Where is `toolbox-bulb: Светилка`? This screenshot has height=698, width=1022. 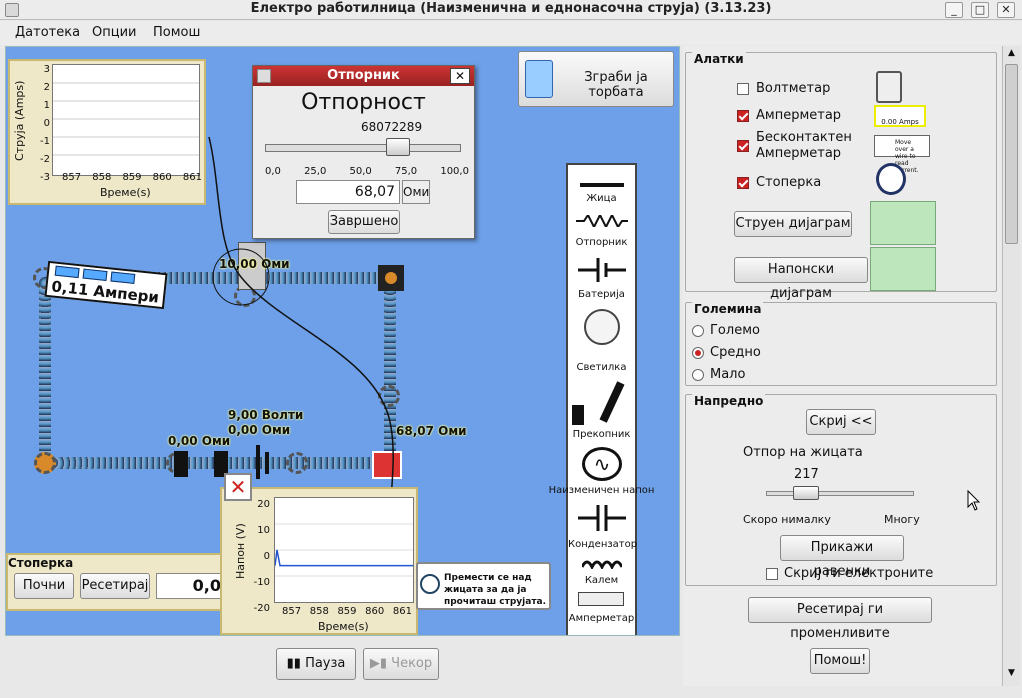
toolbox-bulb: Светилка is located at coordinates (601, 367).